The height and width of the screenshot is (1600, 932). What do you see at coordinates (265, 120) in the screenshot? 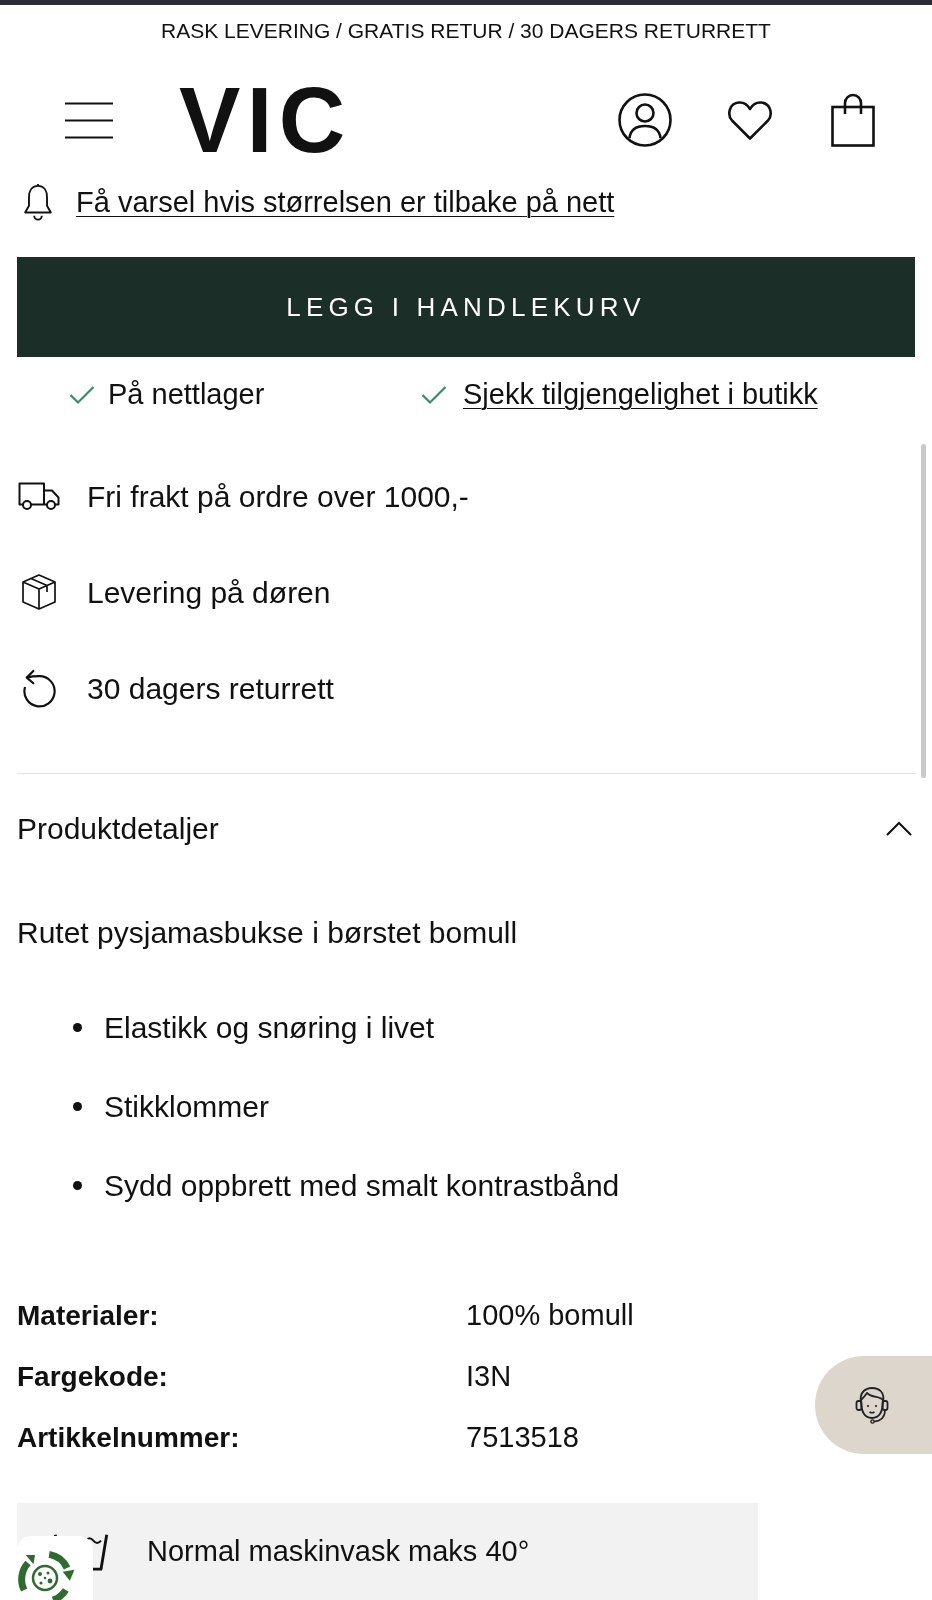
I see `logo: VIC` at bounding box center [265, 120].